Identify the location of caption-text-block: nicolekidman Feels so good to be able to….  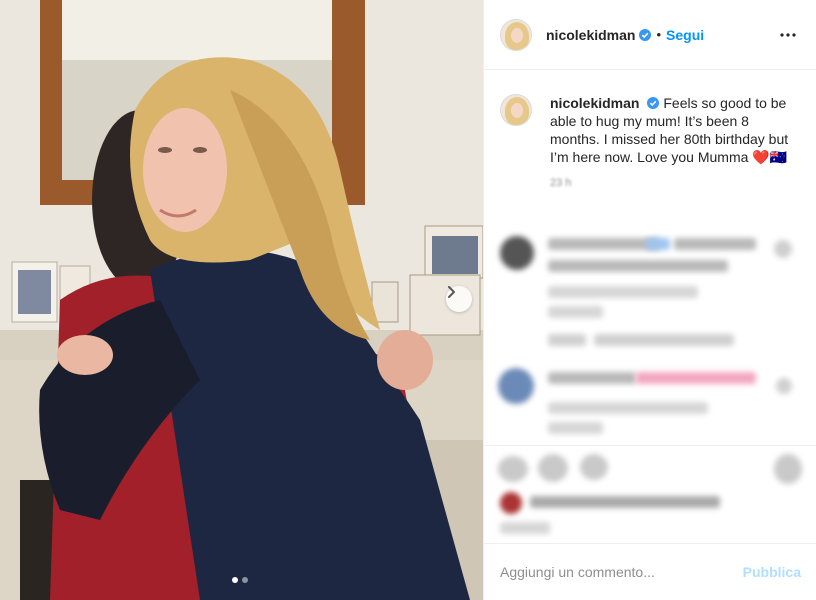
(674, 143).